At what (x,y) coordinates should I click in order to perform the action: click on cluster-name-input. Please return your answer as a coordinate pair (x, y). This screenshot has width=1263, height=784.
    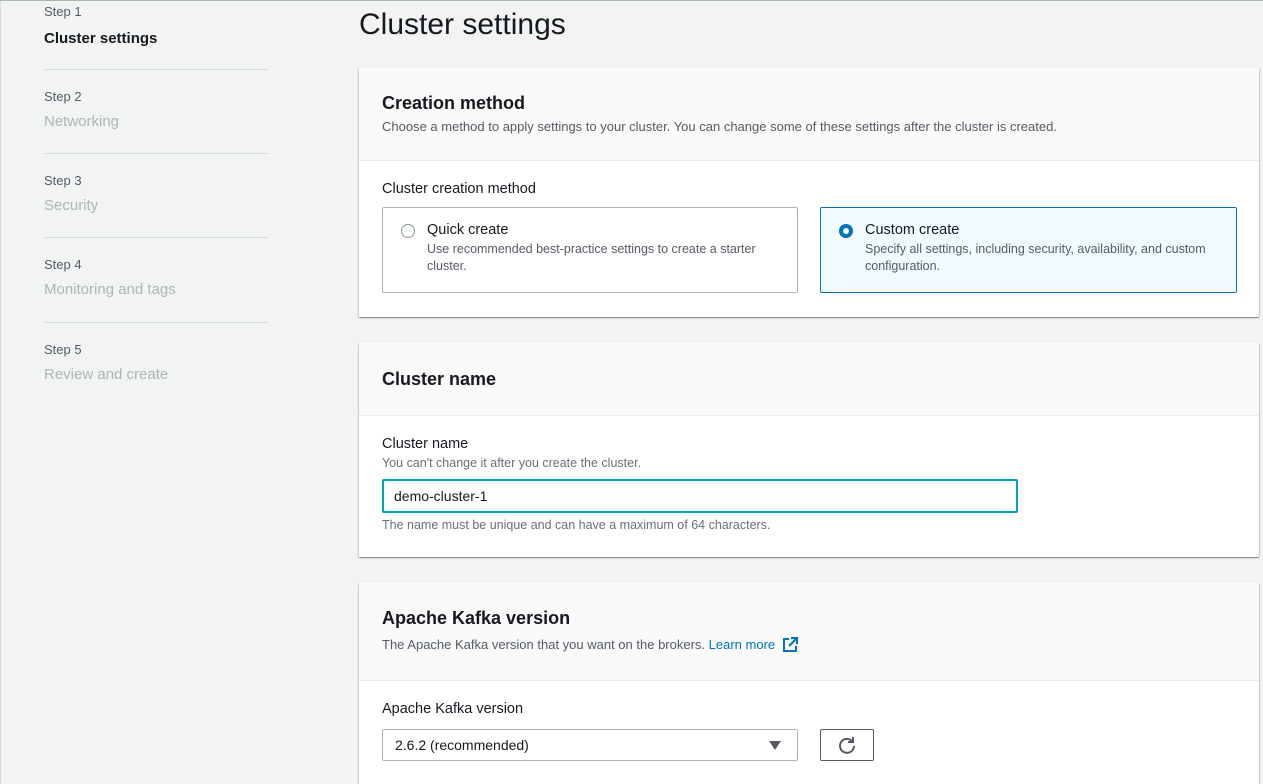
    Looking at the image, I should click on (700, 496).